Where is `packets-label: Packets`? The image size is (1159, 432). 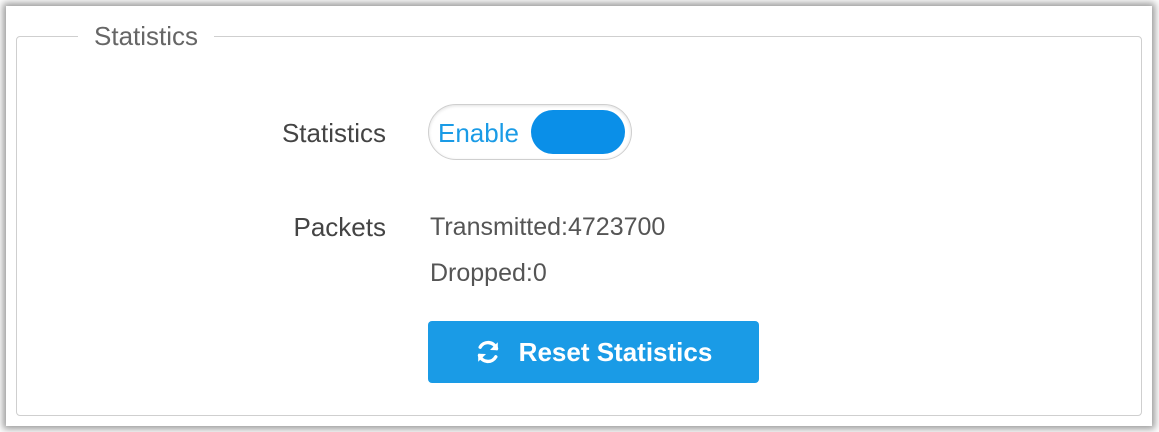
packets-label: Packets is located at coordinates (340, 227).